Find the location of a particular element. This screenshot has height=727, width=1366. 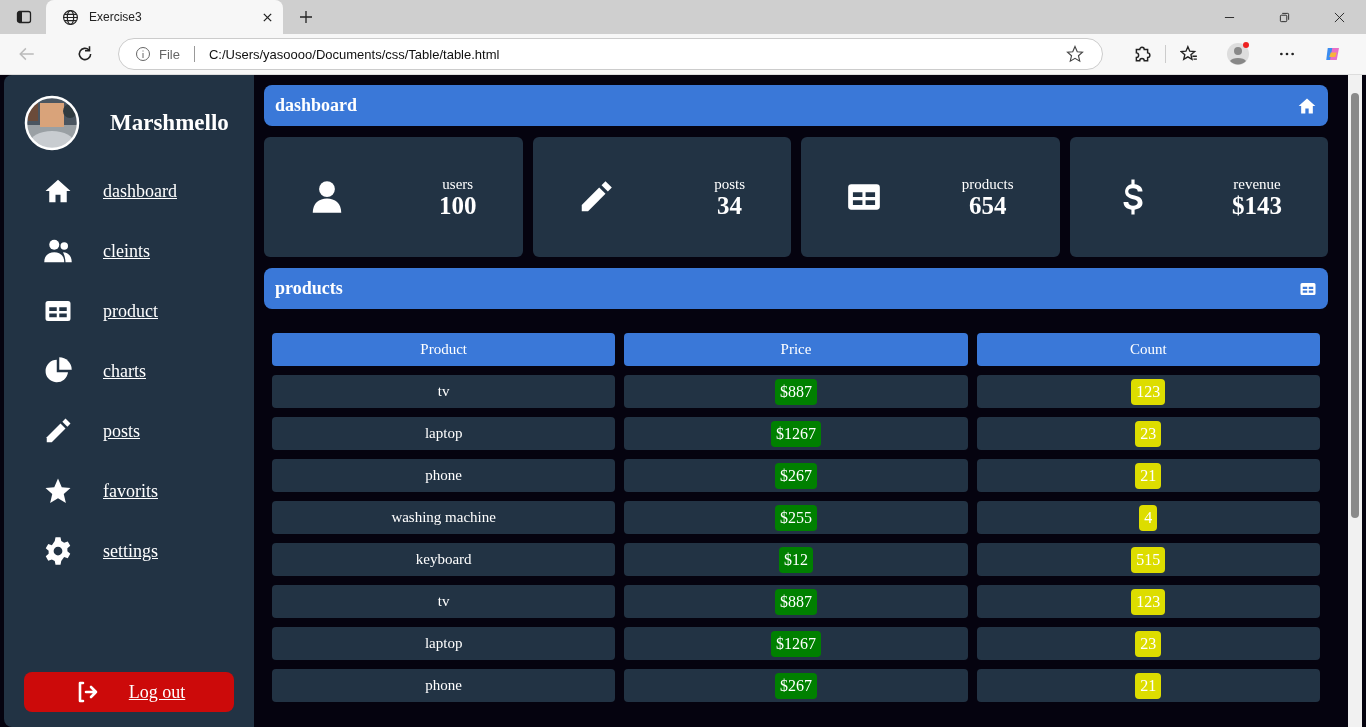

nav-link: charts is located at coordinates (124, 371).